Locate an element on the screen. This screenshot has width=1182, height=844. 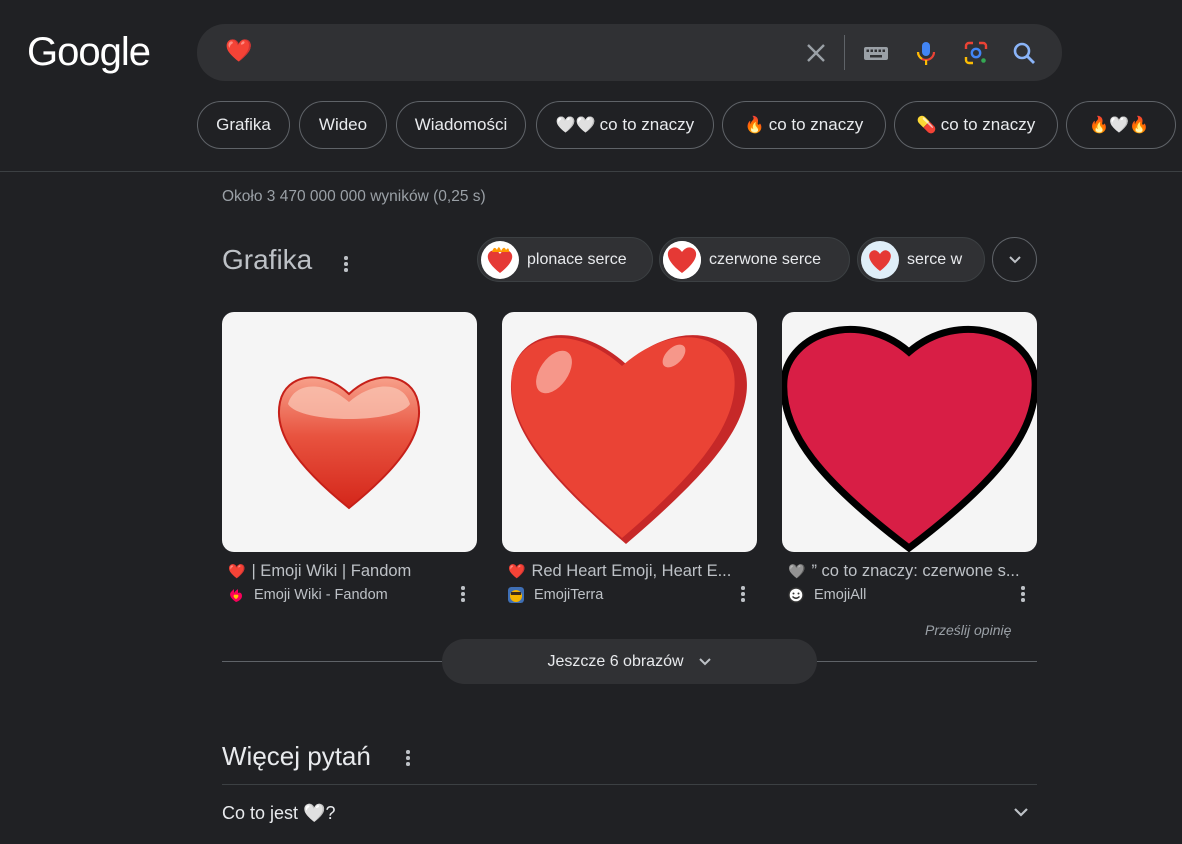
feedback-link: Prześlij opinię is located at coordinates (968, 630).